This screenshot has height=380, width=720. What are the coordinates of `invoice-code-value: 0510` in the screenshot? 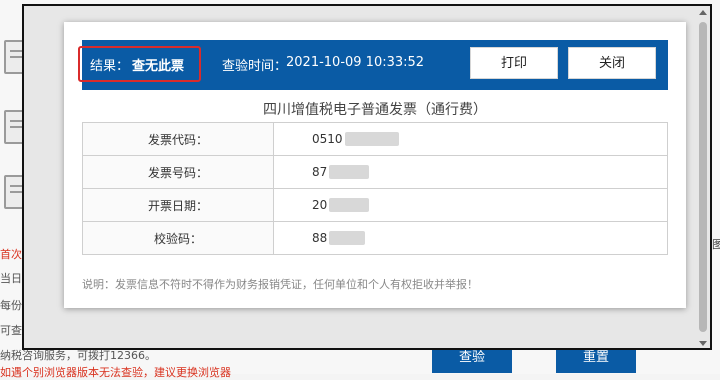 It's located at (327, 138).